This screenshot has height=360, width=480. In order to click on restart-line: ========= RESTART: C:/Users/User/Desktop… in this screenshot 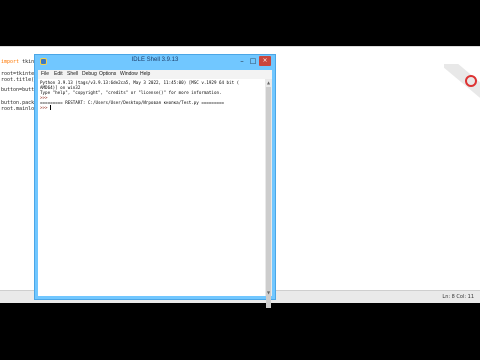, I will do `click(132, 102)`.